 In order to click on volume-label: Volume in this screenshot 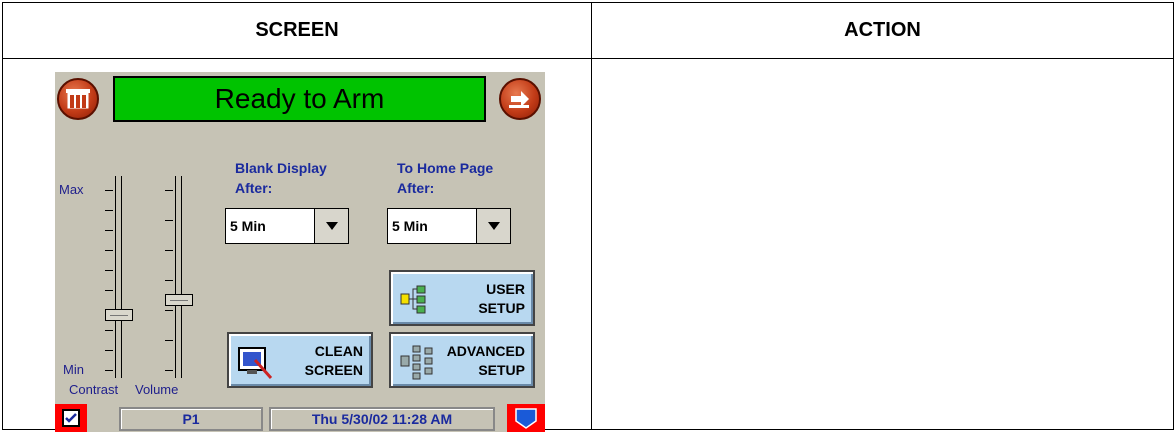, I will do `click(157, 389)`.